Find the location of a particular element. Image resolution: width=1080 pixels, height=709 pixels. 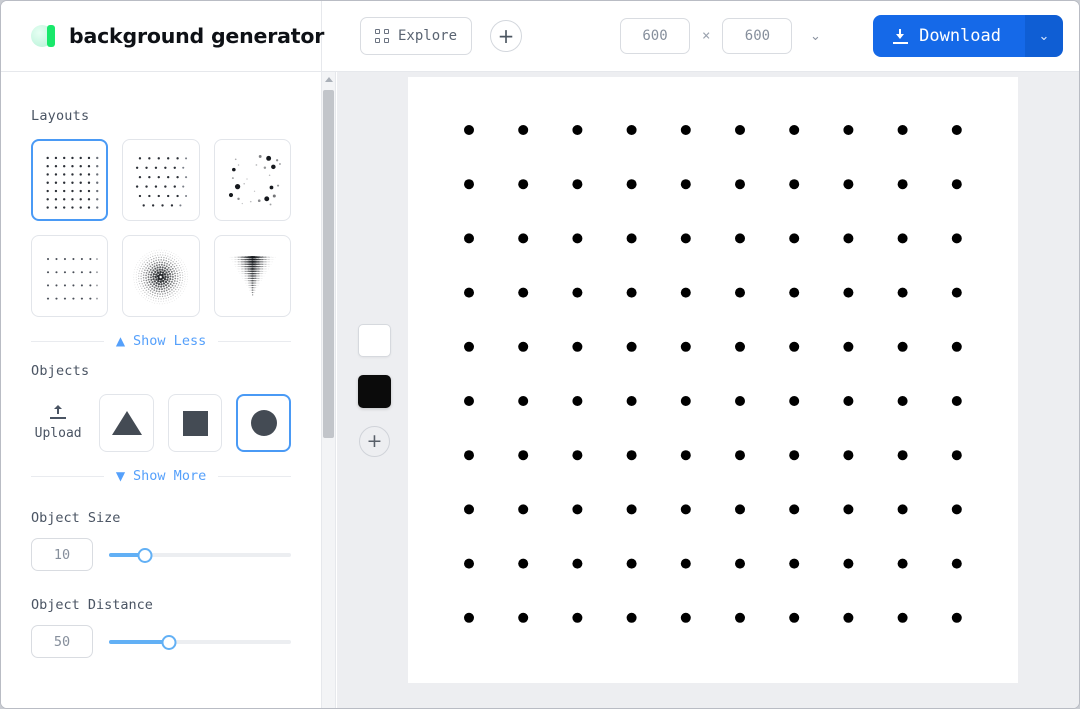

layout-preview-grid-staggered is located at coordinates (162, 182).